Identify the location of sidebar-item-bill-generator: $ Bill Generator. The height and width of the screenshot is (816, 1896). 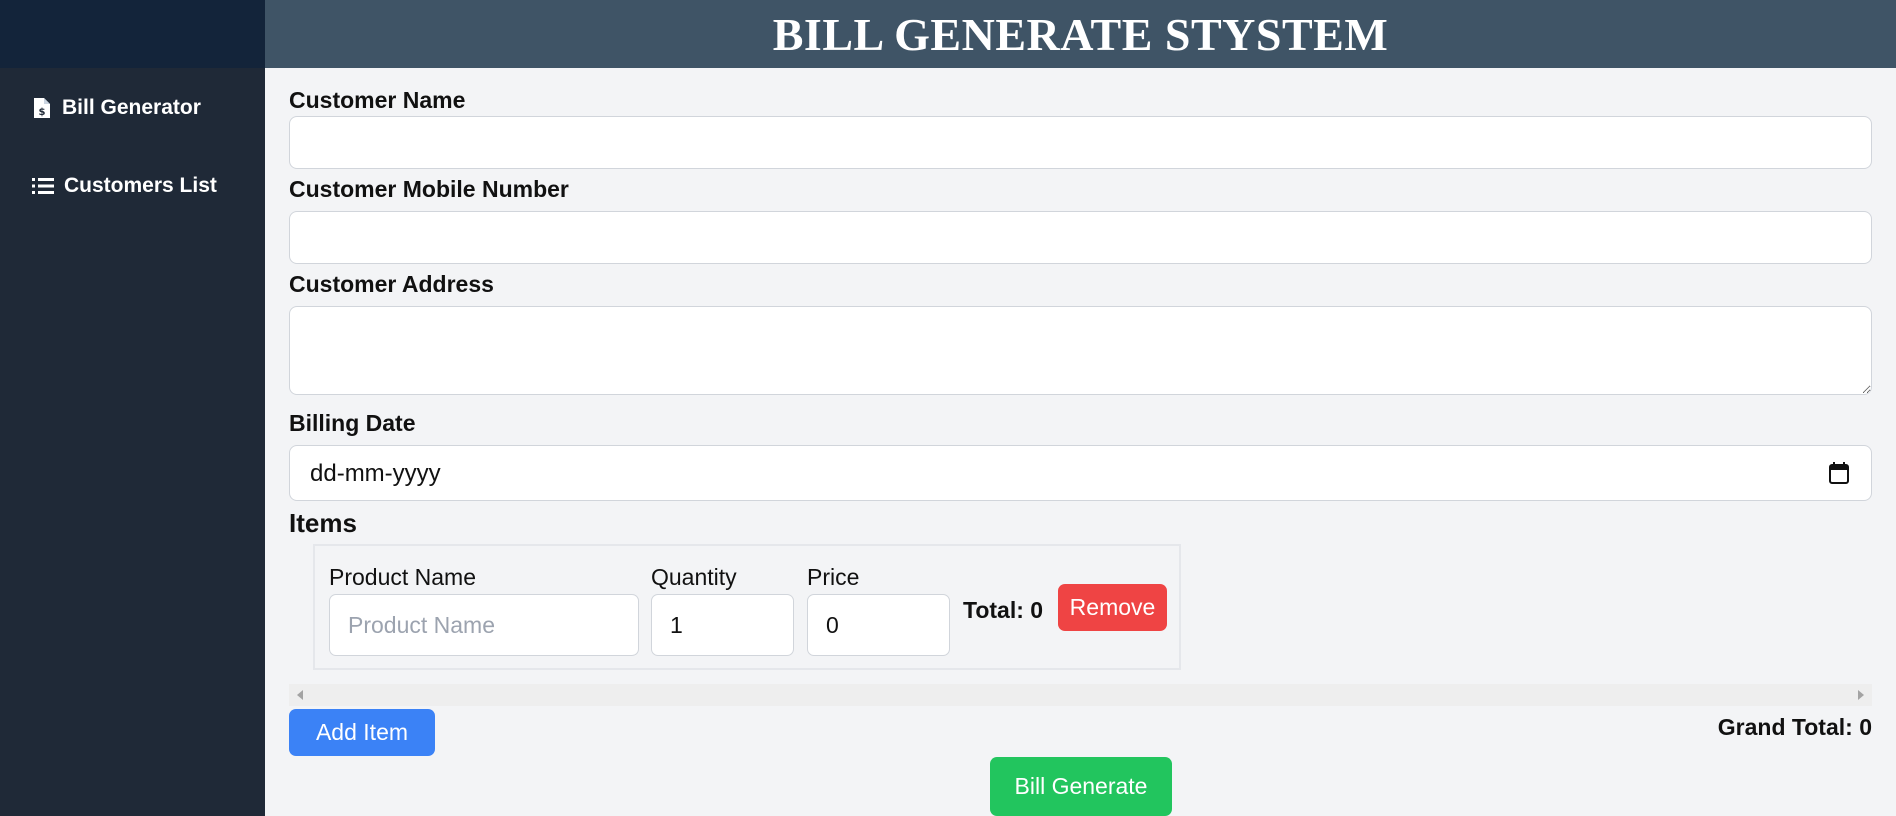
(116, 108).